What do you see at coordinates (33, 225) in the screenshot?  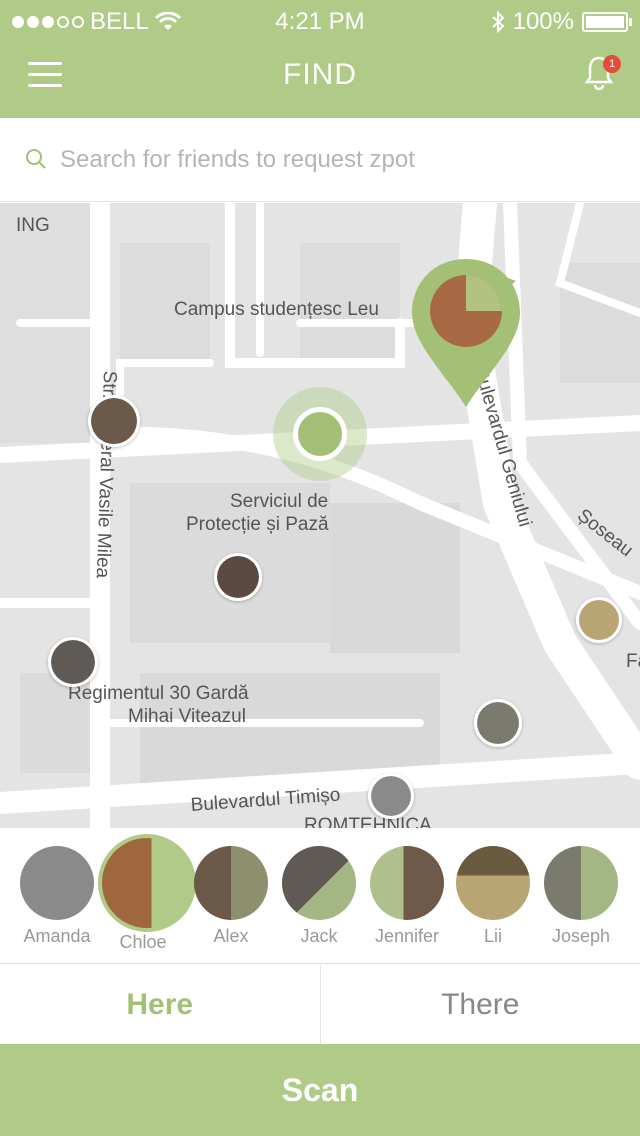 I see `map-label-ing: ING` at bounding box center [33, 225].